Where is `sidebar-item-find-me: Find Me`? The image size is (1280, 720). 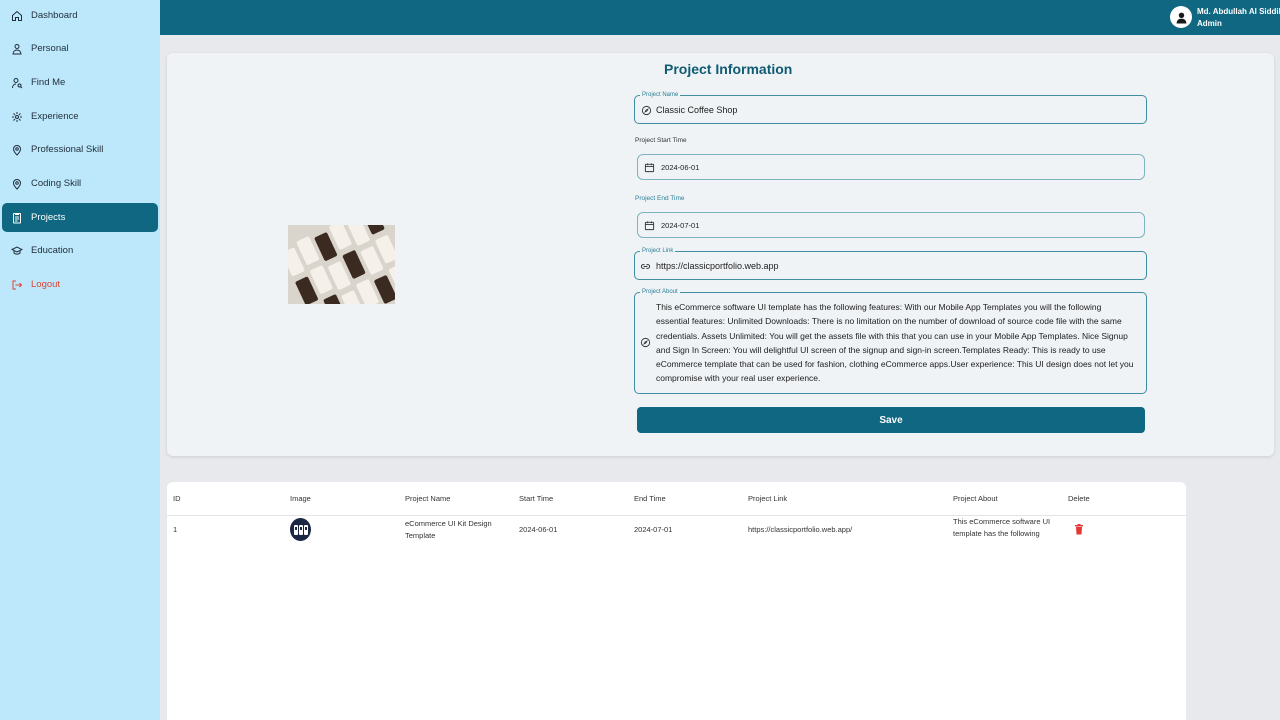 sidebar-item-find-me: Find Me is located at coordinates (80, 82).